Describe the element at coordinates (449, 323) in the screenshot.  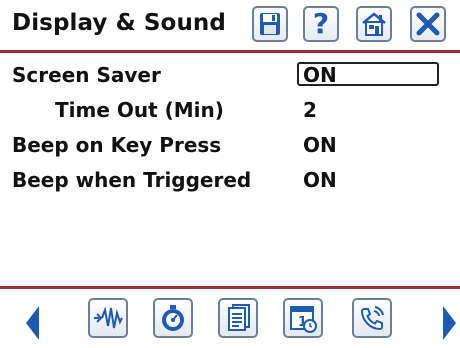
I see `right-arrow-icon` at that location.